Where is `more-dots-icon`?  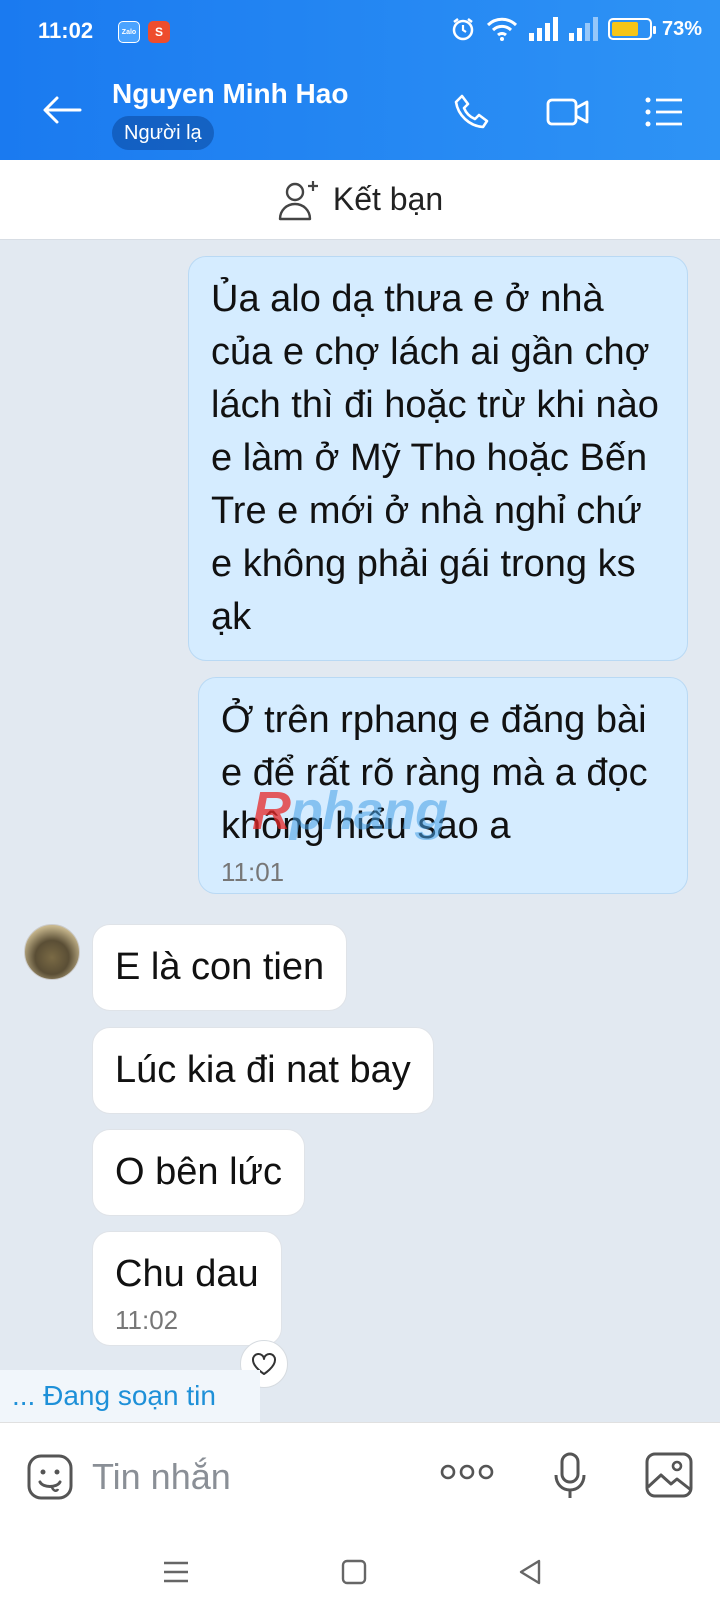 more-dots-icon is located at coordinates (467, 1472).